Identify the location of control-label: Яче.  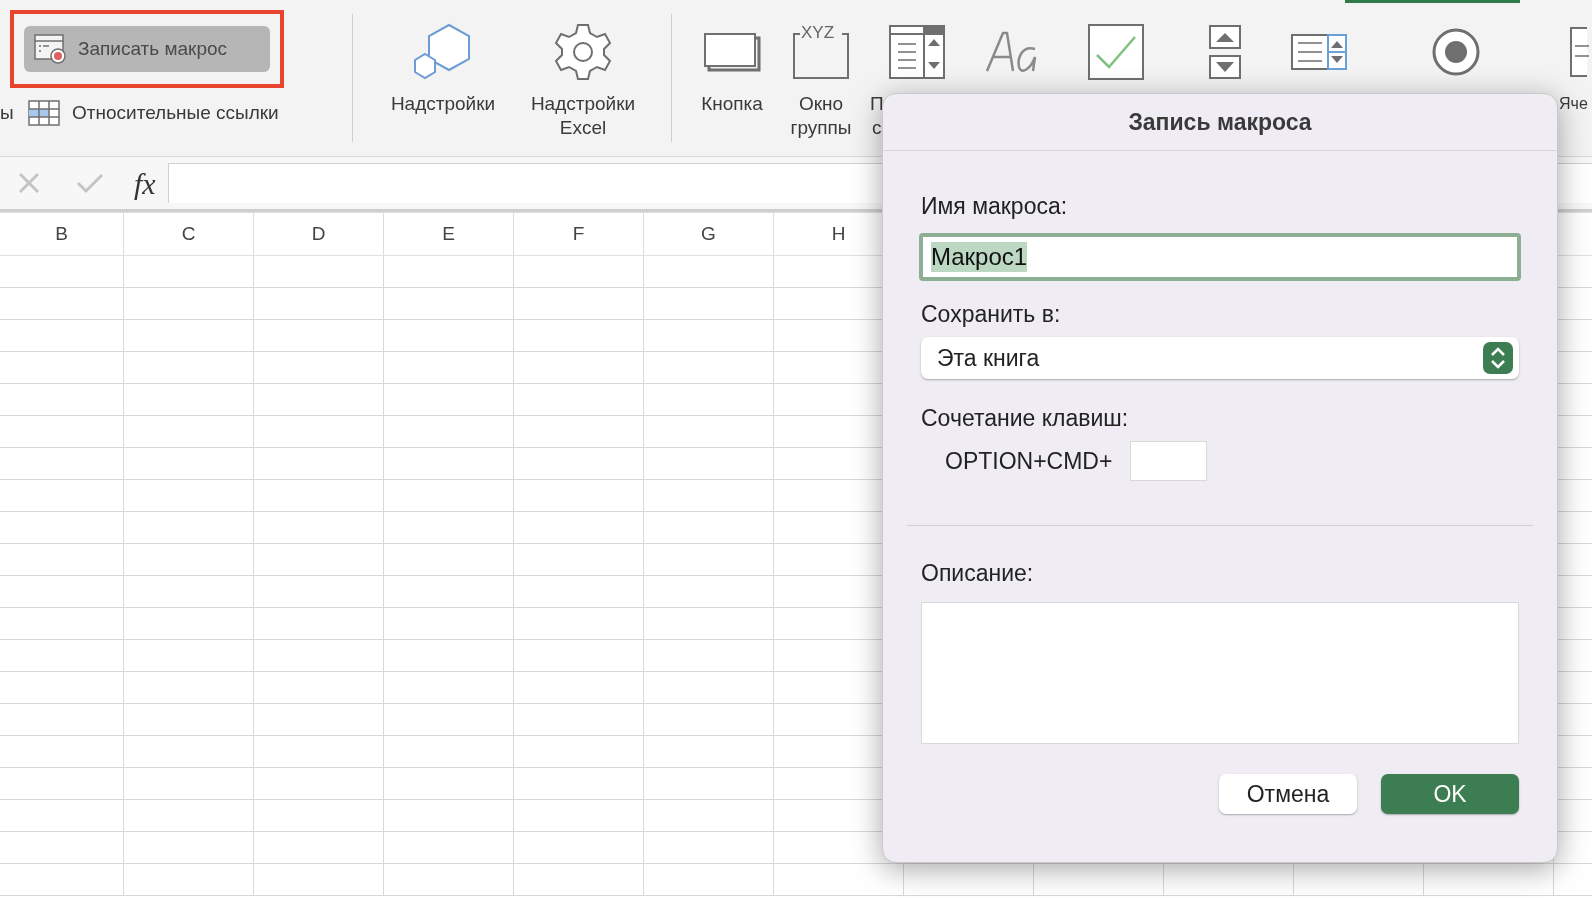
(1573, 104).